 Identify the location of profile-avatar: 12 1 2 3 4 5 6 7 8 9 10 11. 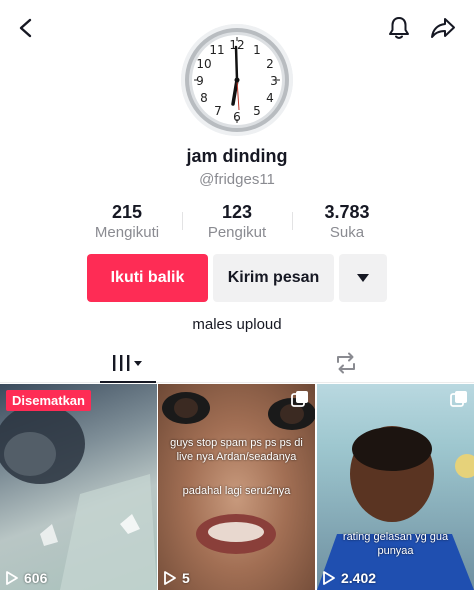
(237, 80).